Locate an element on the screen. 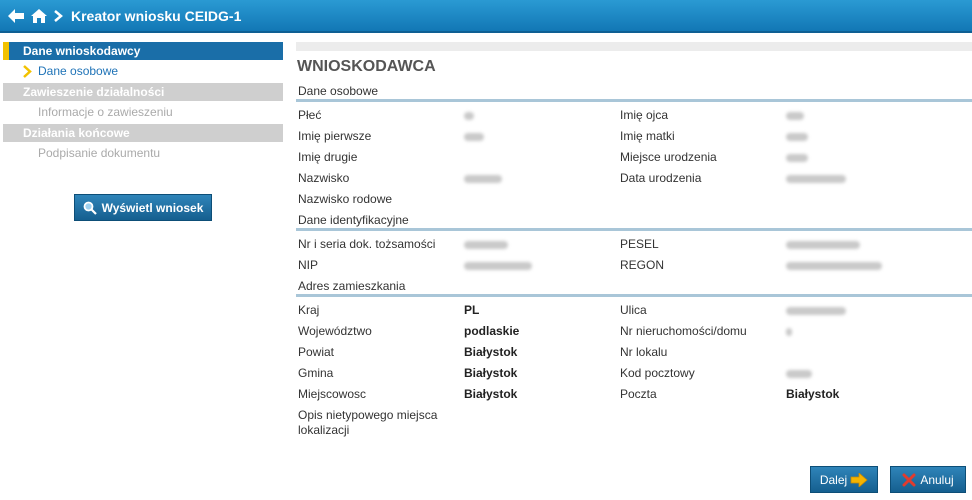  home-icon is located at coordinates (39, 16).